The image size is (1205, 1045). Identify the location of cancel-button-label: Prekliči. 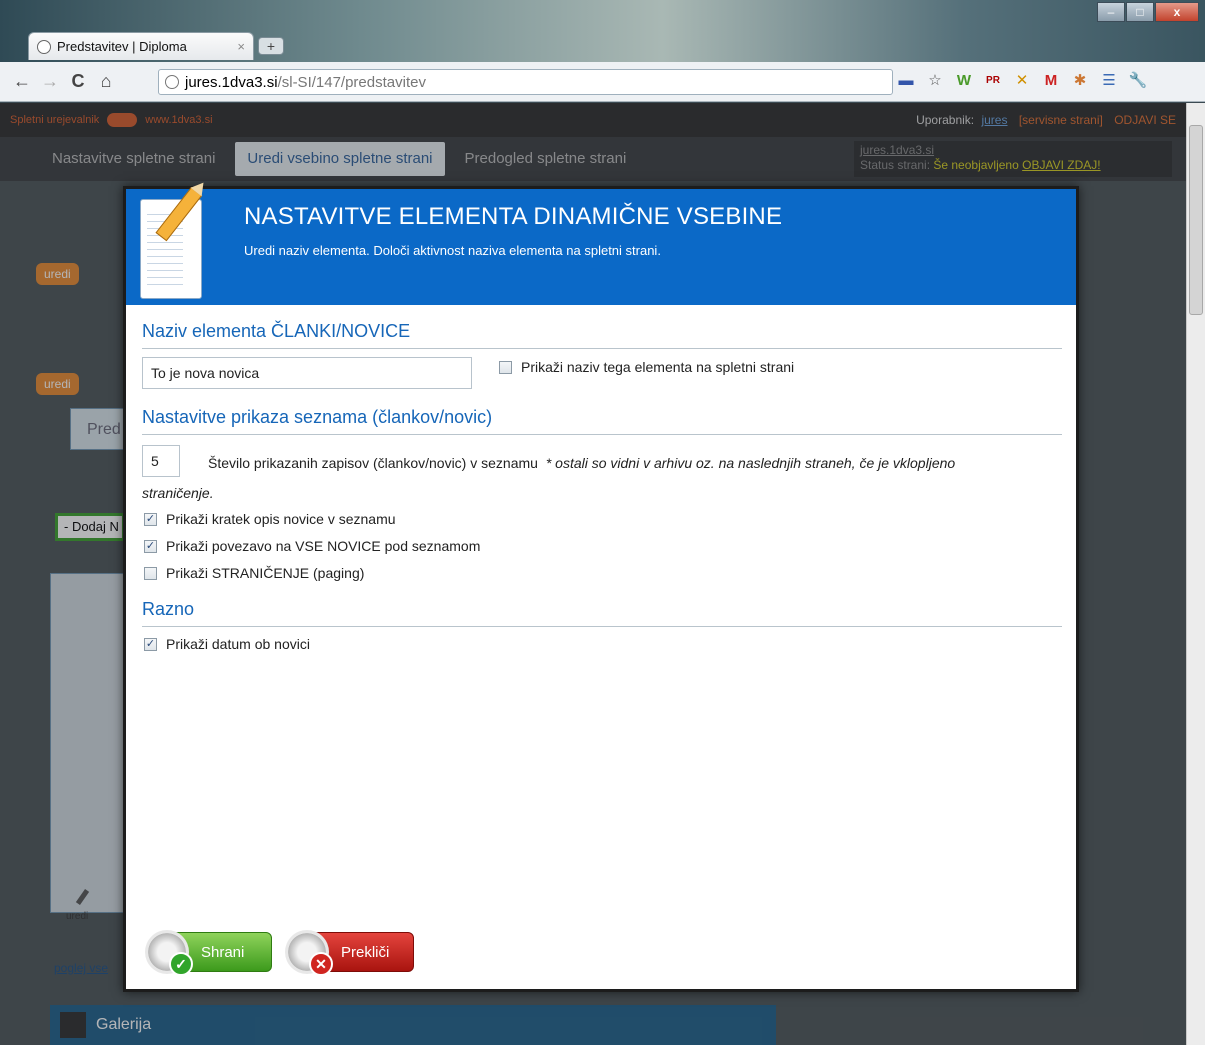
(365, 952).